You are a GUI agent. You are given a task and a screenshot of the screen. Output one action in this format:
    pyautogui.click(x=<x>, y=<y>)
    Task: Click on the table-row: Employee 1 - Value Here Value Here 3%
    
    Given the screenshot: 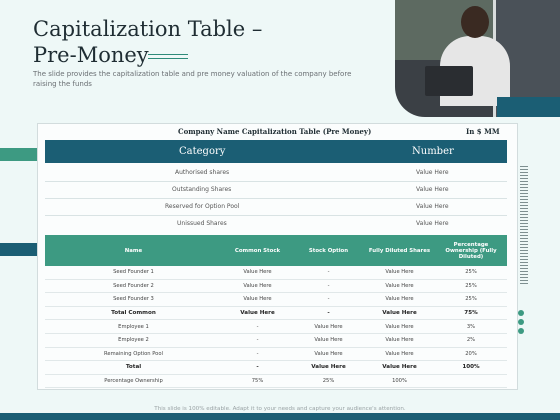 What is the action you would take?
    pyautogui.click(x=276, y=326)
    